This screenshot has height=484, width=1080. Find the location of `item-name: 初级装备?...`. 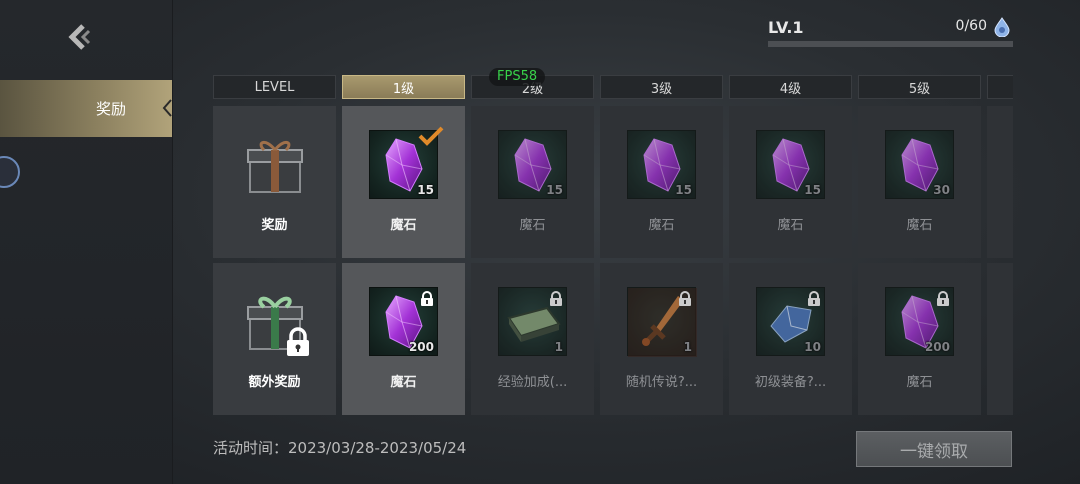

item-name: 初级装备?... is located at coordinates (790, 382).